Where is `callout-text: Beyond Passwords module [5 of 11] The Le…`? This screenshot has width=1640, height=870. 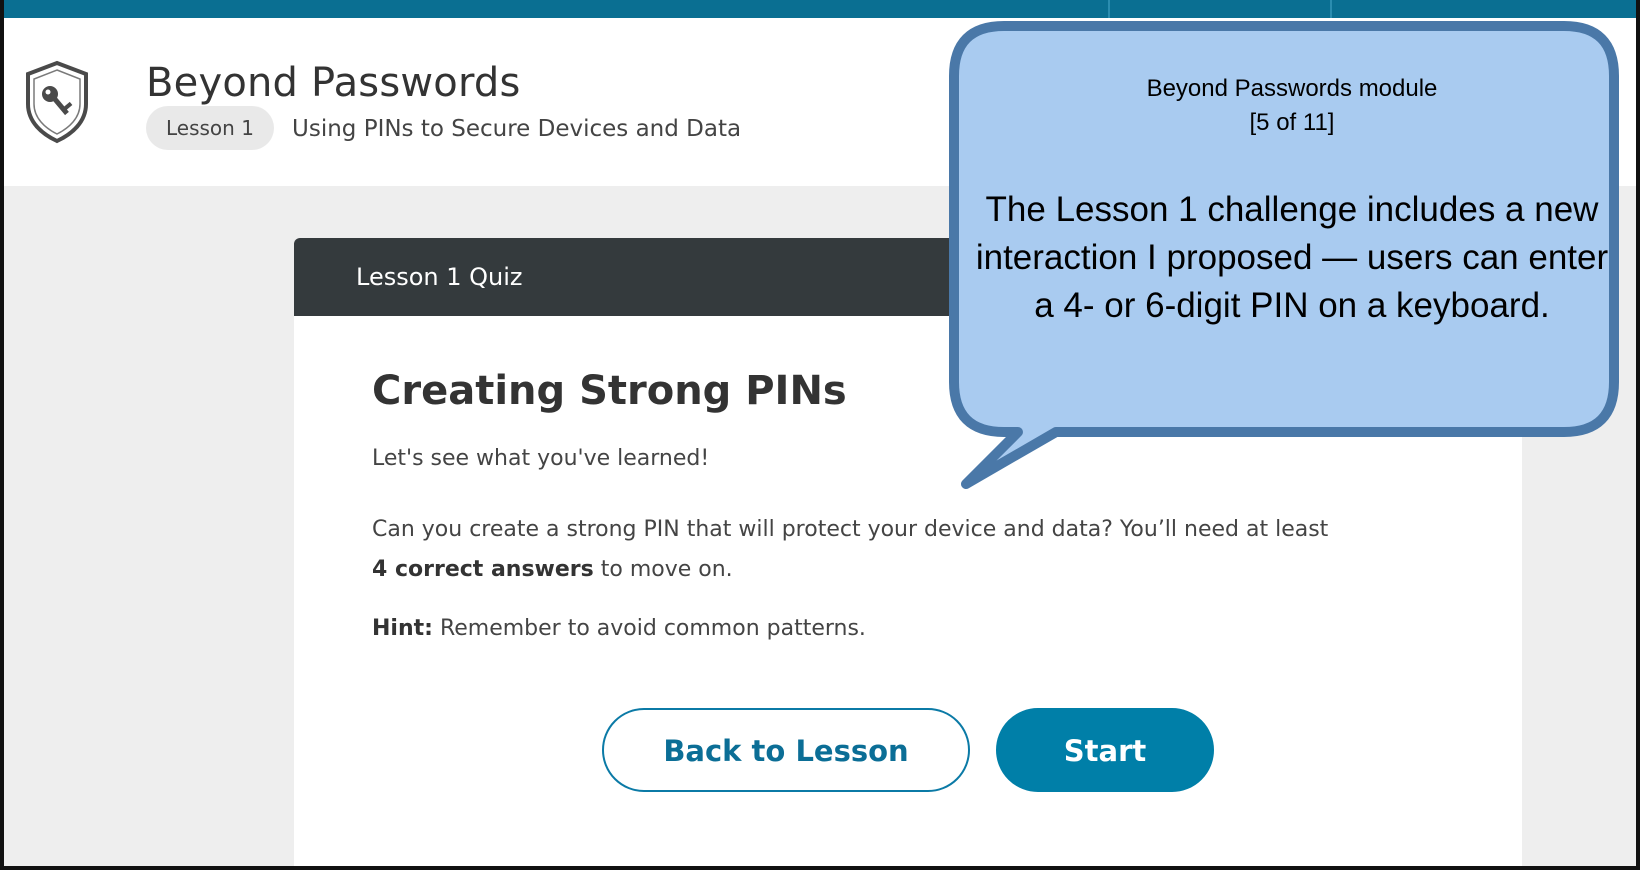 callout-text: Beyond Passwords module [5 of 11] The Le… is located at coordinates (1292, 201).